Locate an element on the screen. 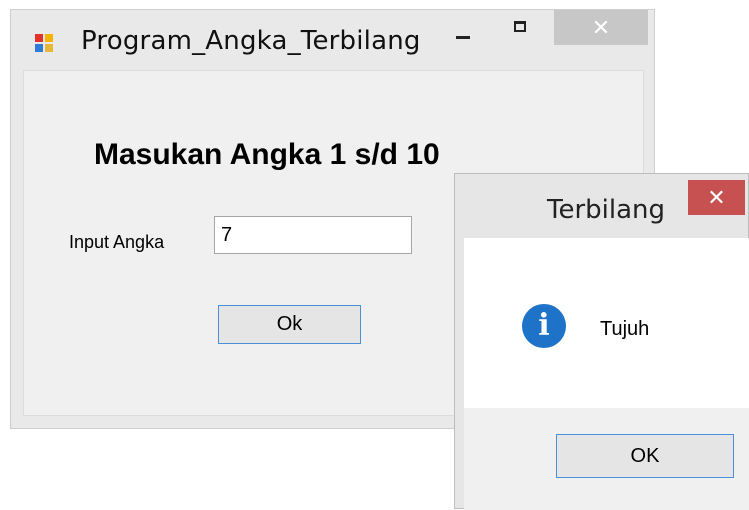 The height and width of the screenshot is (510, 749). message-box-close-button: ✕ is located at coordinates (716, 197).